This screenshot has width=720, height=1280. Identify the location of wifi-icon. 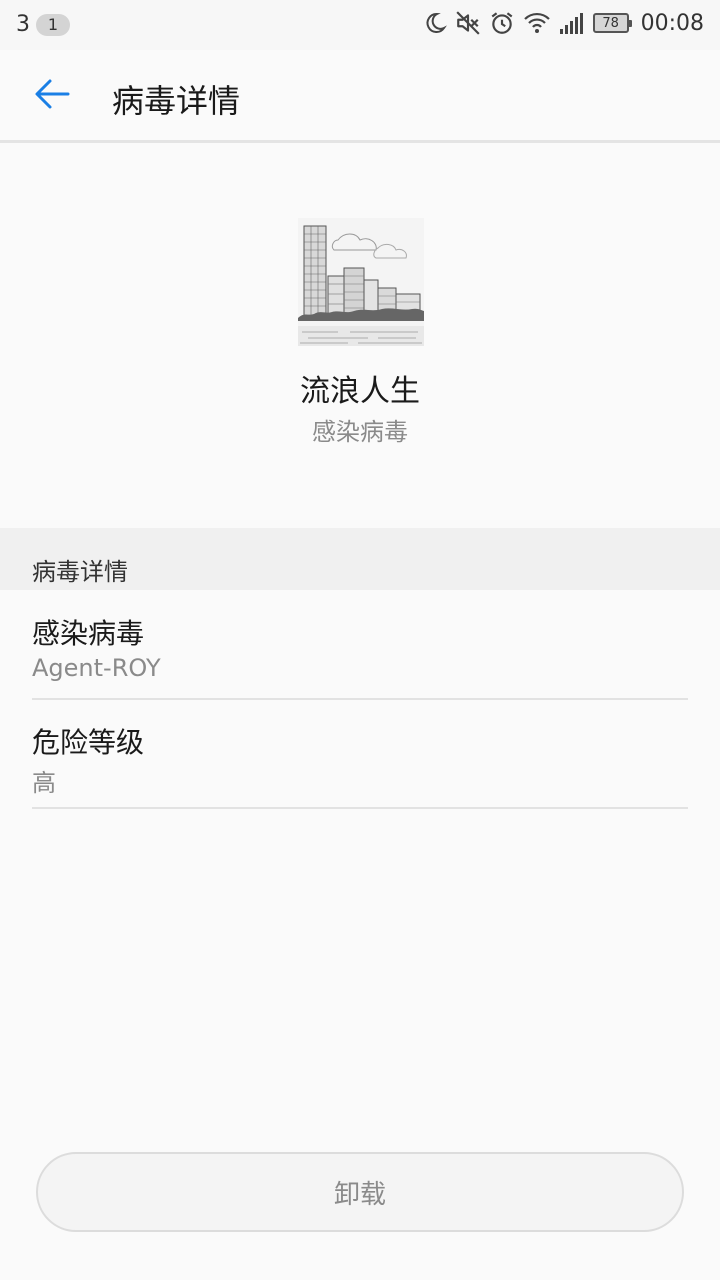
(537, 23).